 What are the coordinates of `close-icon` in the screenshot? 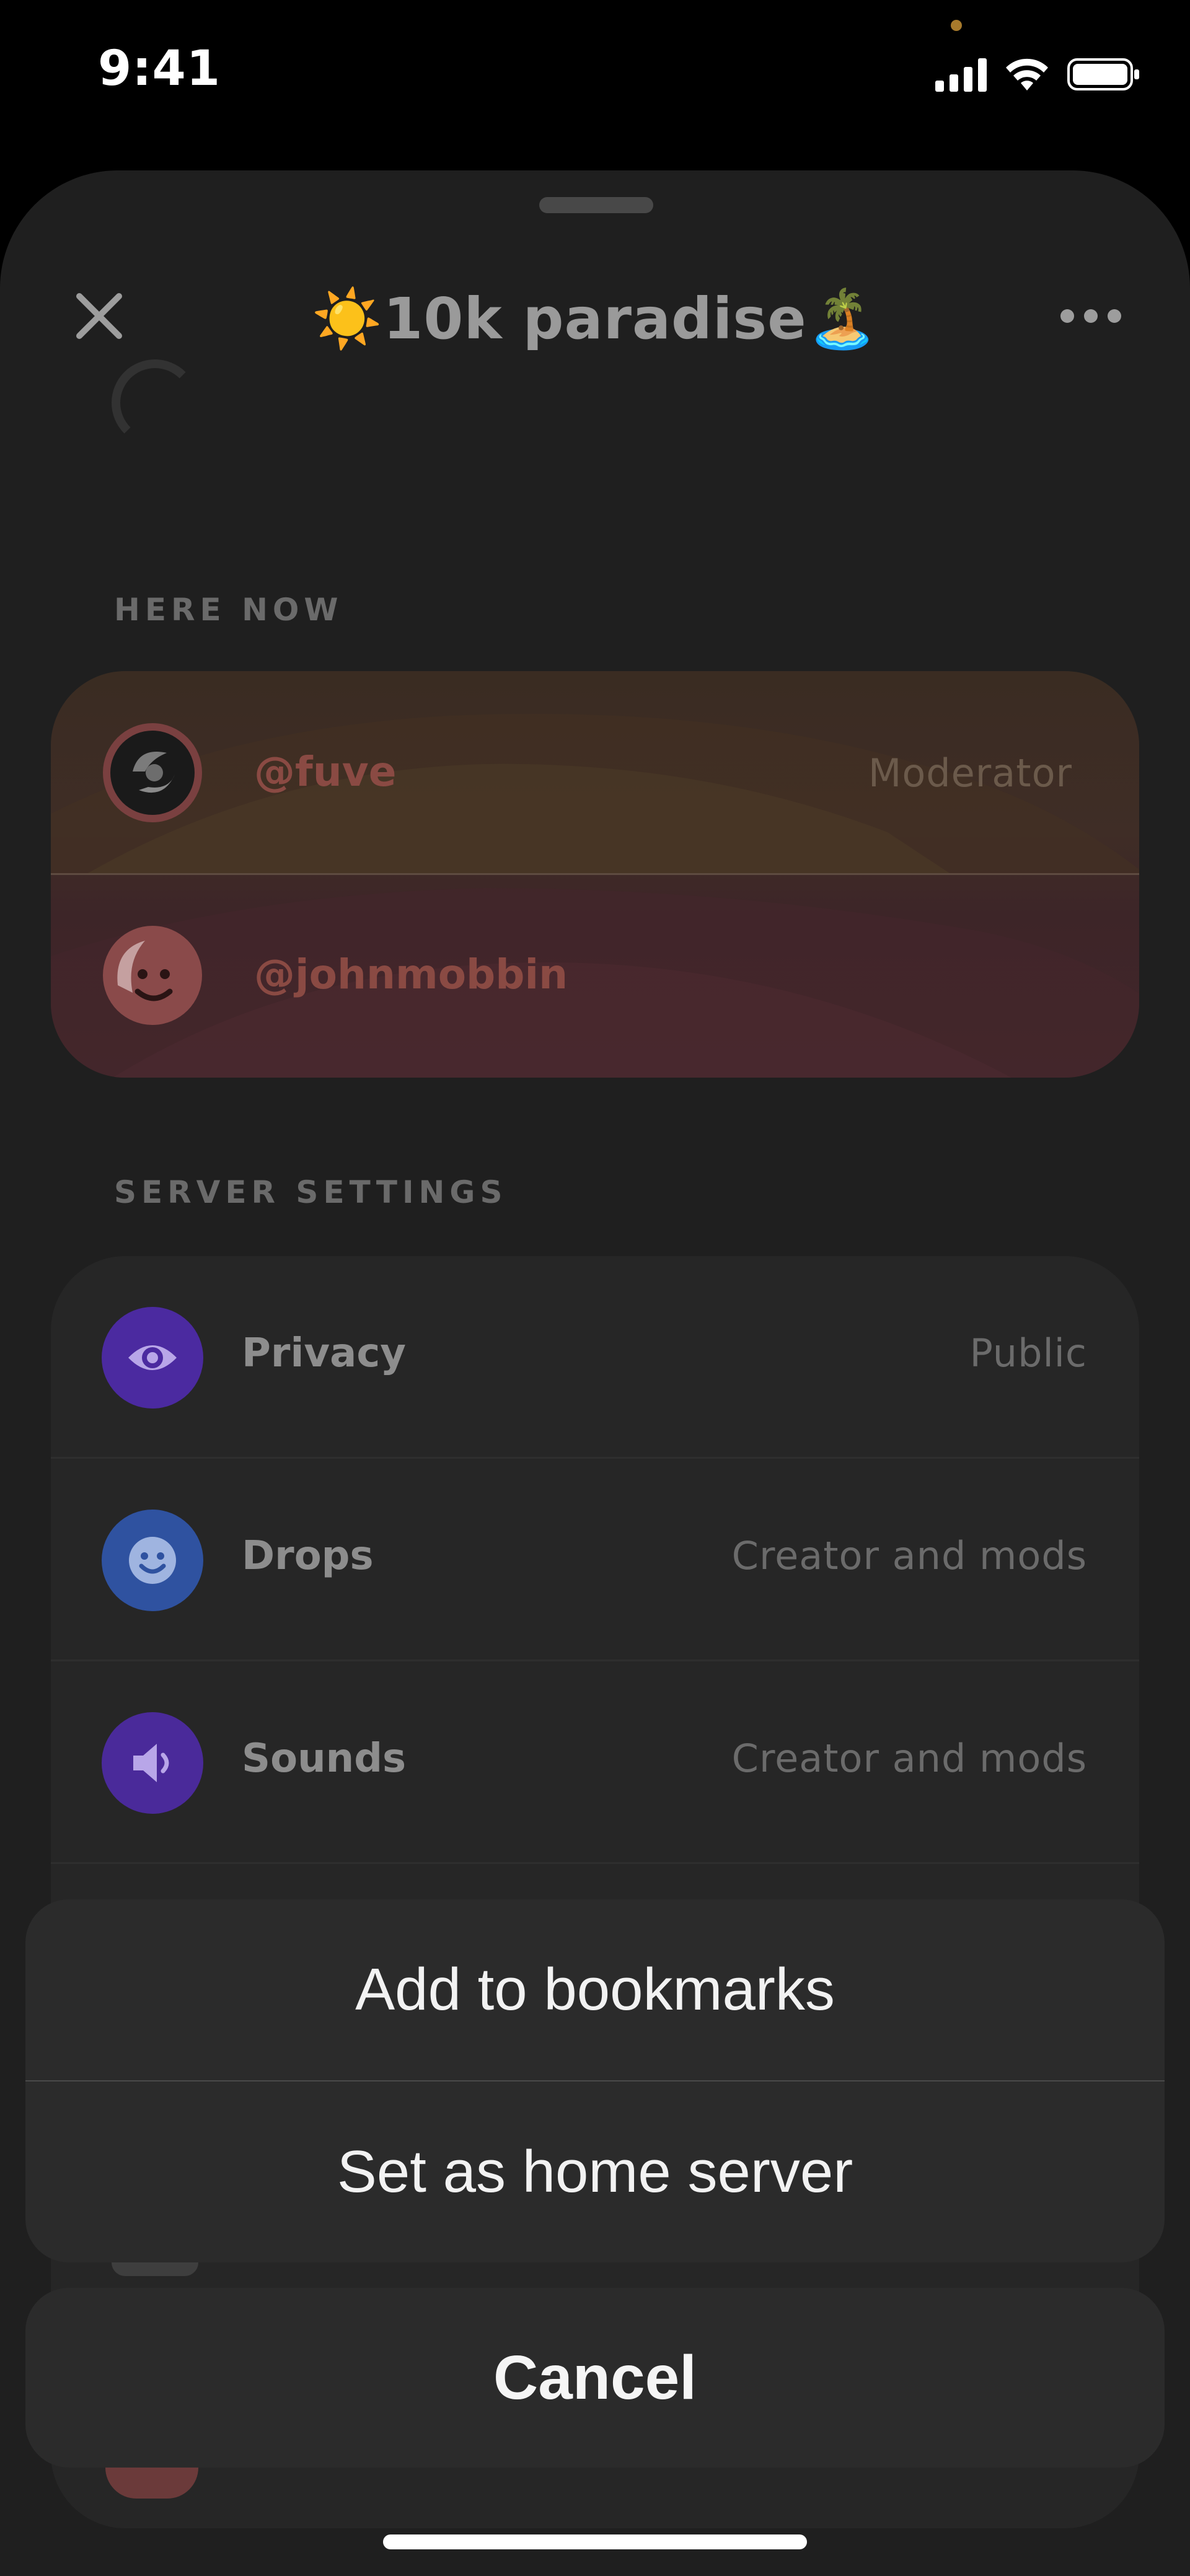 It's located at (99, 316).